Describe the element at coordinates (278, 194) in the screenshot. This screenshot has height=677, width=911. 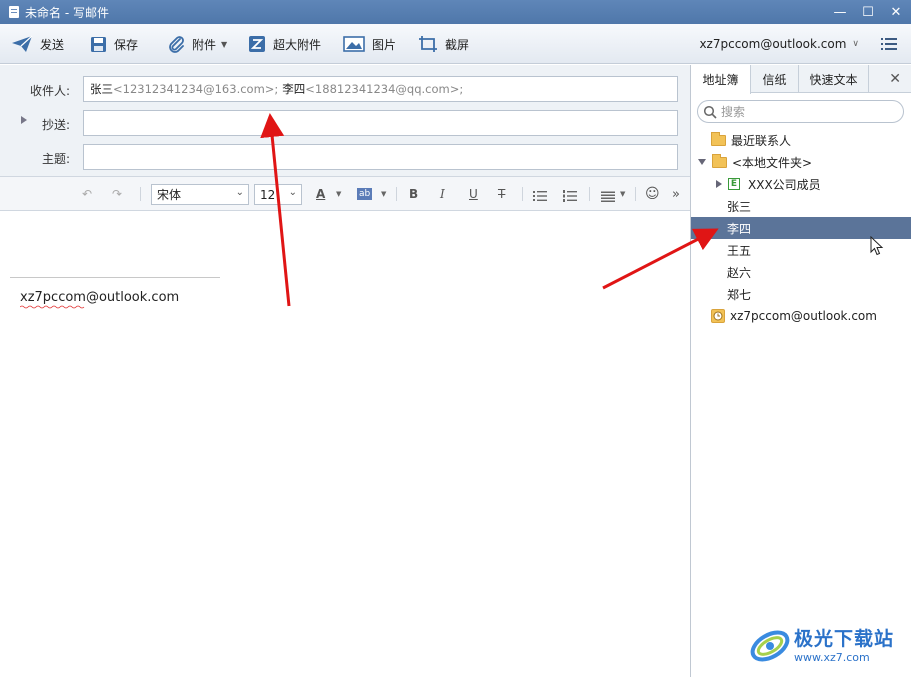
I see `font-size-select: 12 ⌄` at that location.